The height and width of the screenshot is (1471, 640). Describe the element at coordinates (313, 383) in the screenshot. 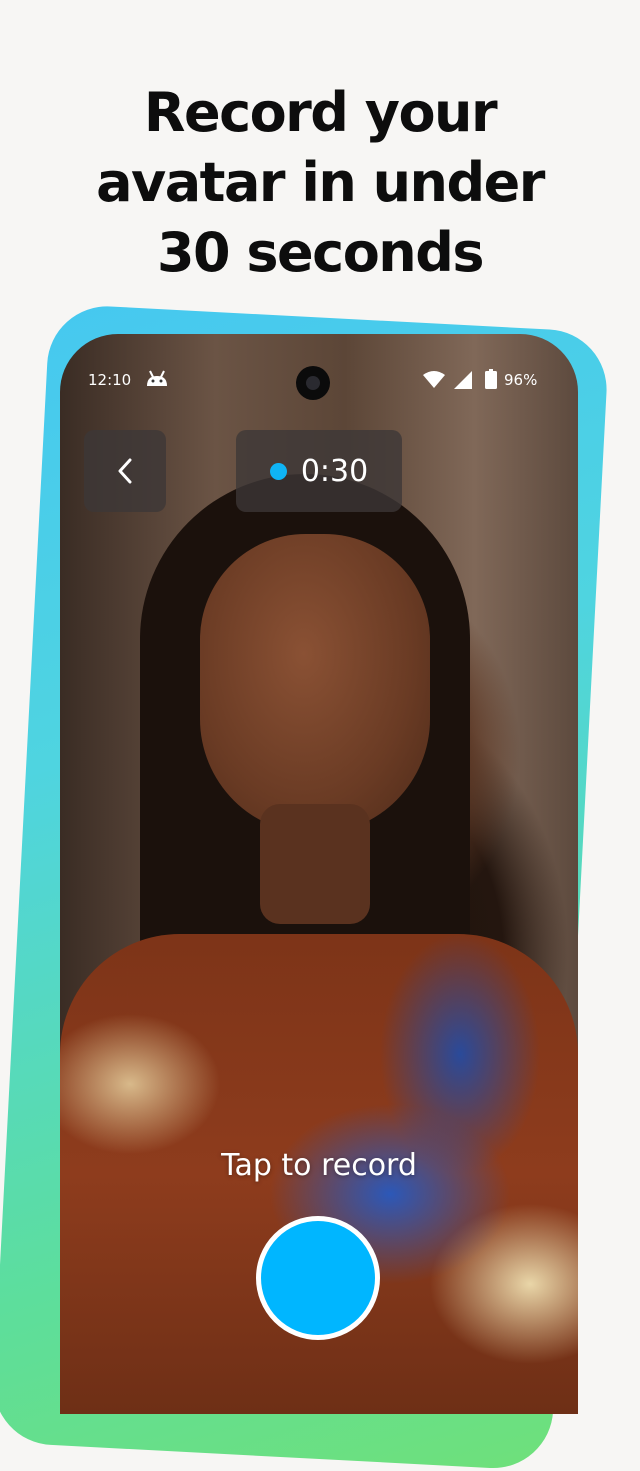

I see `front-camera` at that location.